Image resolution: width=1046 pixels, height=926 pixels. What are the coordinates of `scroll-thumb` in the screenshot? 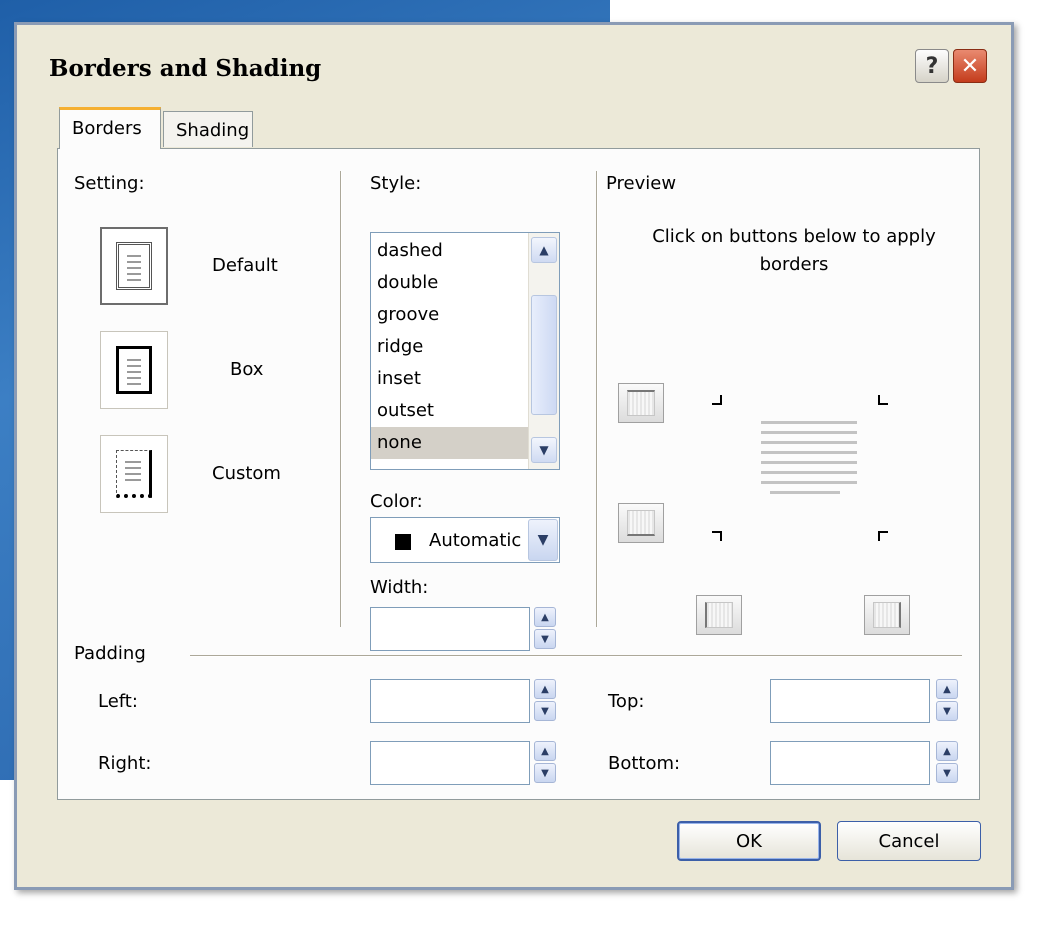 It's located at (544, 355).